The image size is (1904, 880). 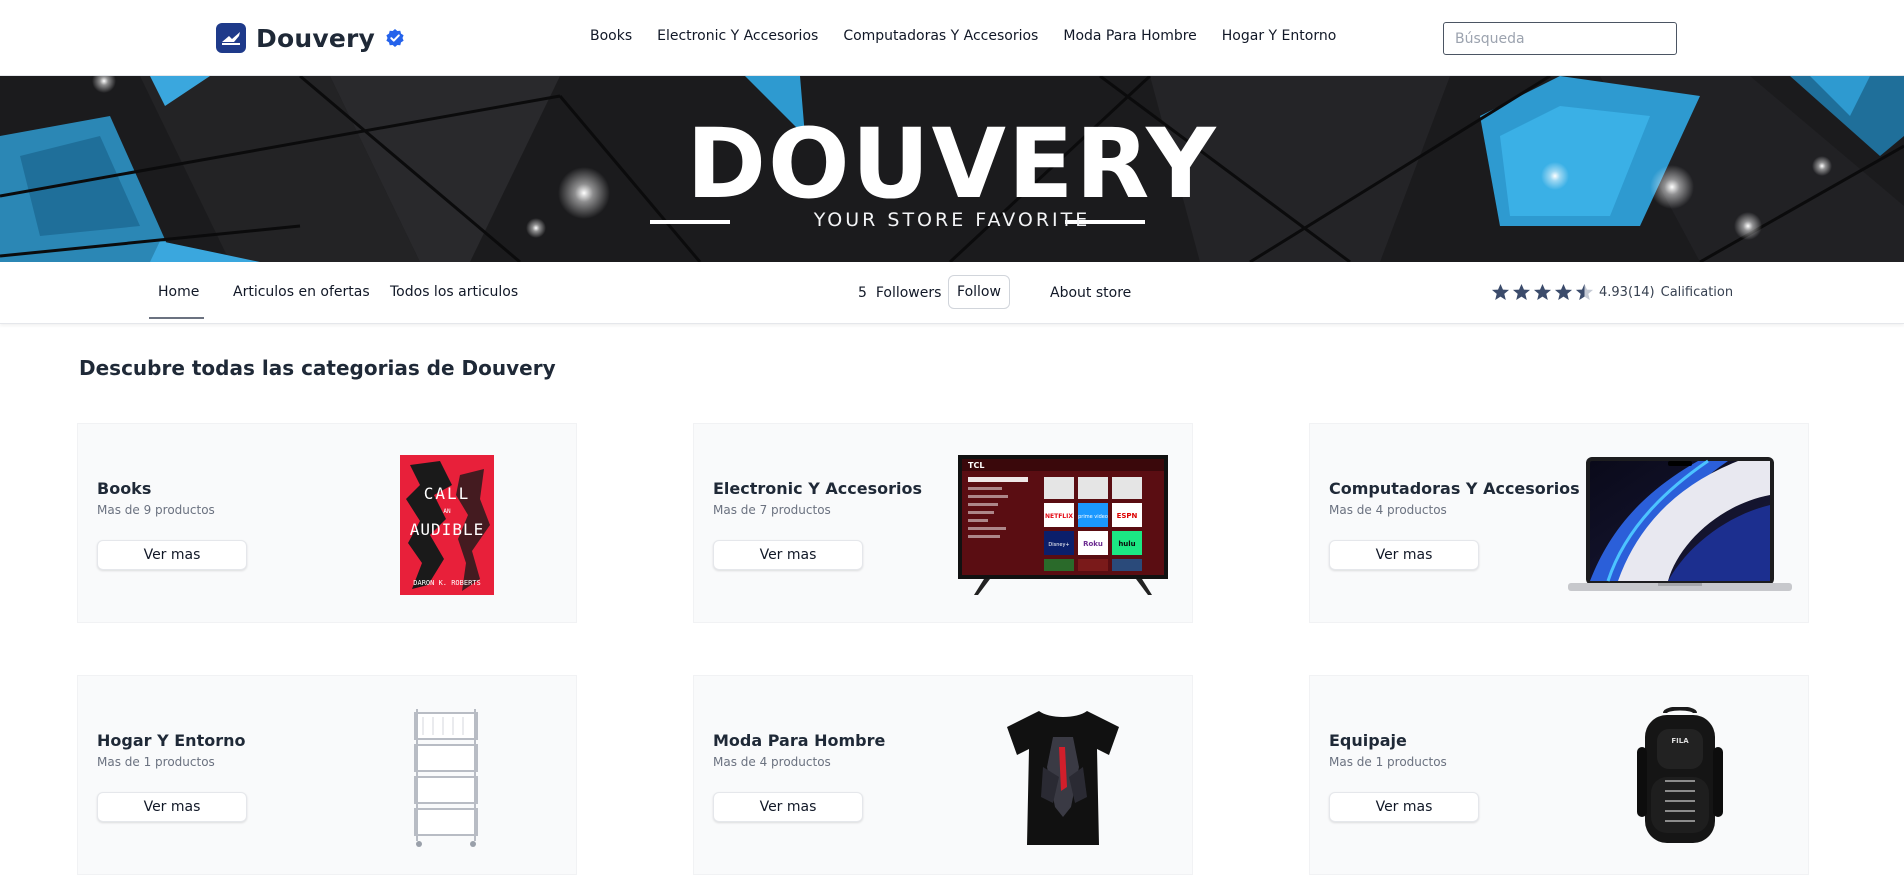 What do you see at coordinates (976, 465) in the screenshot?
I see `tv-brand: TCL` at bounding box center [976, 465].